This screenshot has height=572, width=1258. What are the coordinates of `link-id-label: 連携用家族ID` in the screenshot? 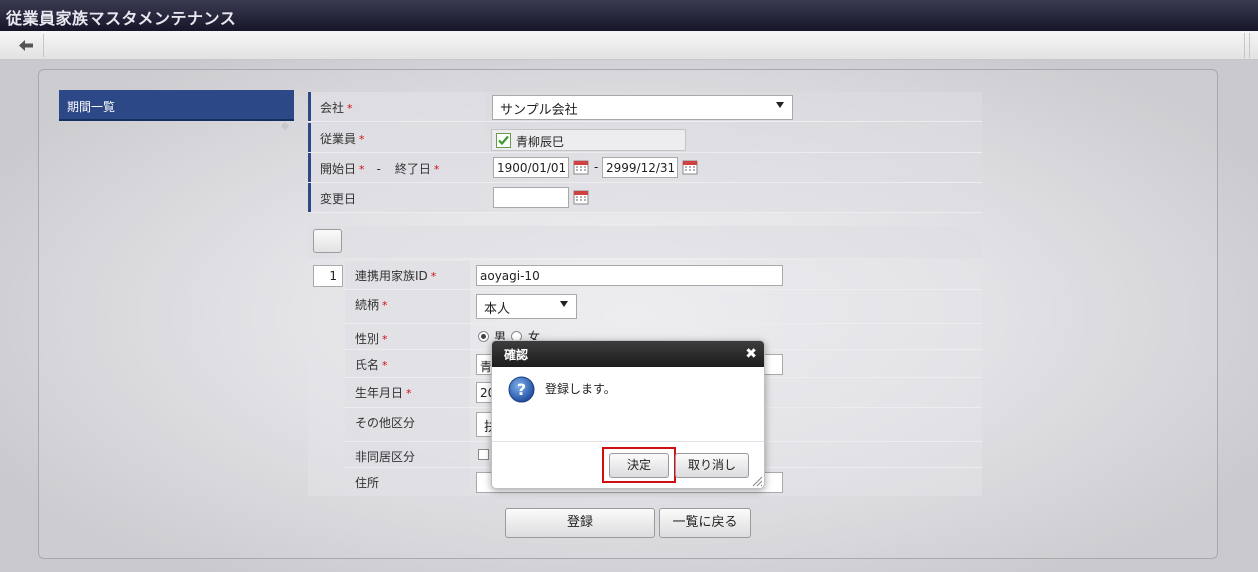 It's located at (391, 276).